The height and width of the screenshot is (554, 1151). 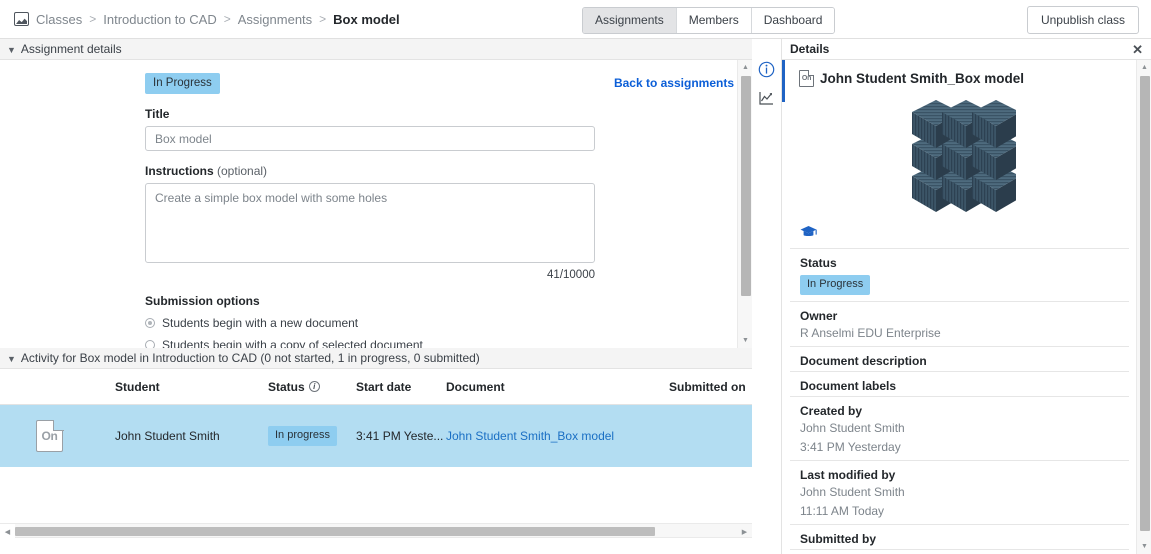 I want to click on breadcrumb-current: Box model, so click(x=366, y=19).